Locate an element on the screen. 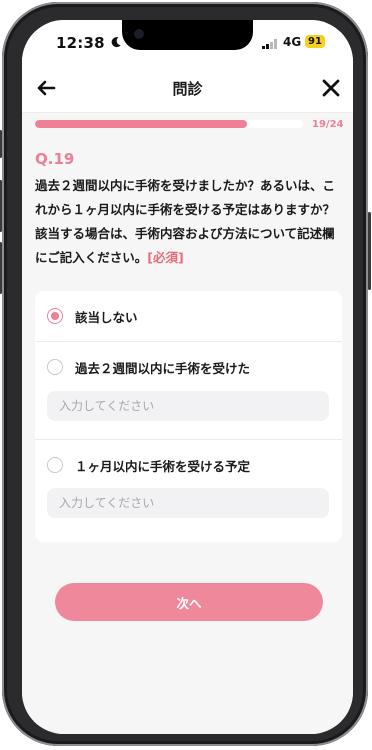 This screenshot has width=372, height=750. signal-icon is located at coordinates (269, 44).